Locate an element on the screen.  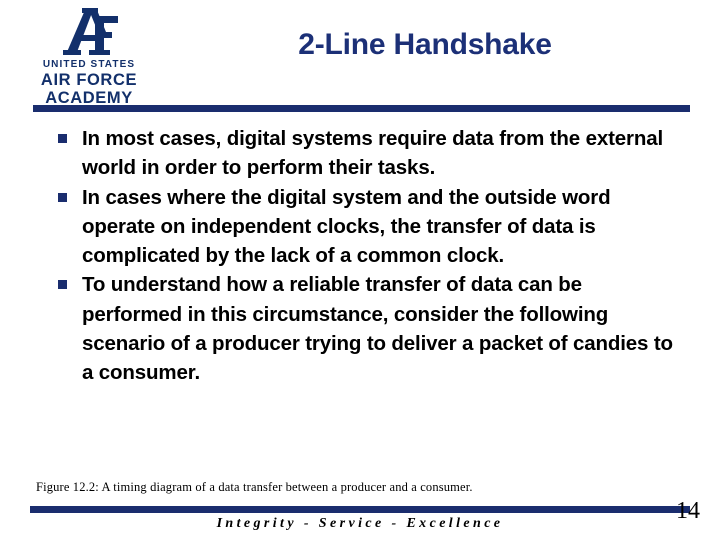
logo-line-united-states: UNITED STATES is located at coordinates (89, 64).